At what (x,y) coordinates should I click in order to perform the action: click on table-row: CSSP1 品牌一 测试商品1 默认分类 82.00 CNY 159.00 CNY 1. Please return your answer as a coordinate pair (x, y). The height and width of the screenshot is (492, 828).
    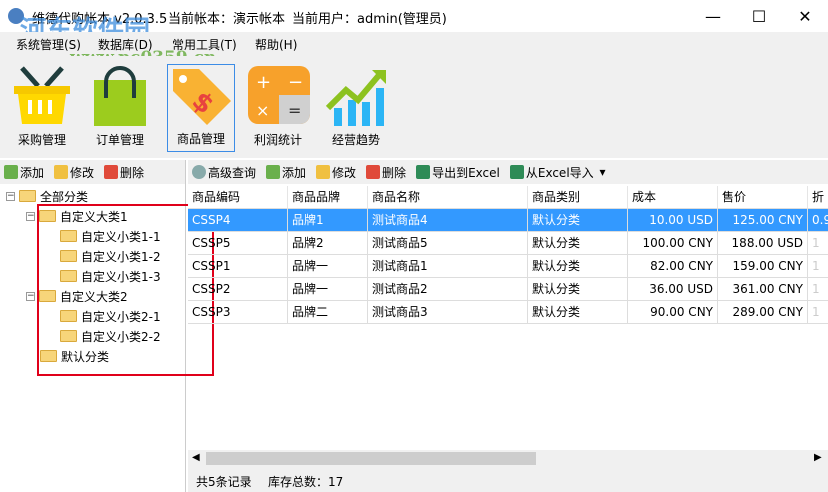
    Looking at the image, I should click on (508, 266).